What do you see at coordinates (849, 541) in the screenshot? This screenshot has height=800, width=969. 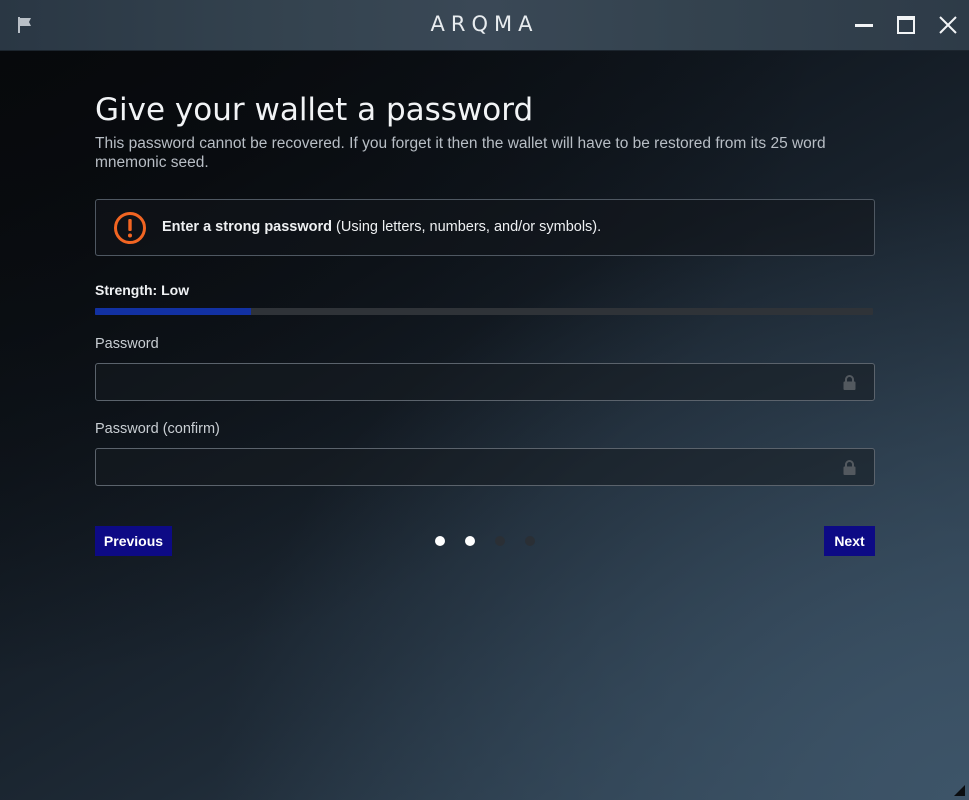 I see `next-button: Next` at bounding box center [849, 541].